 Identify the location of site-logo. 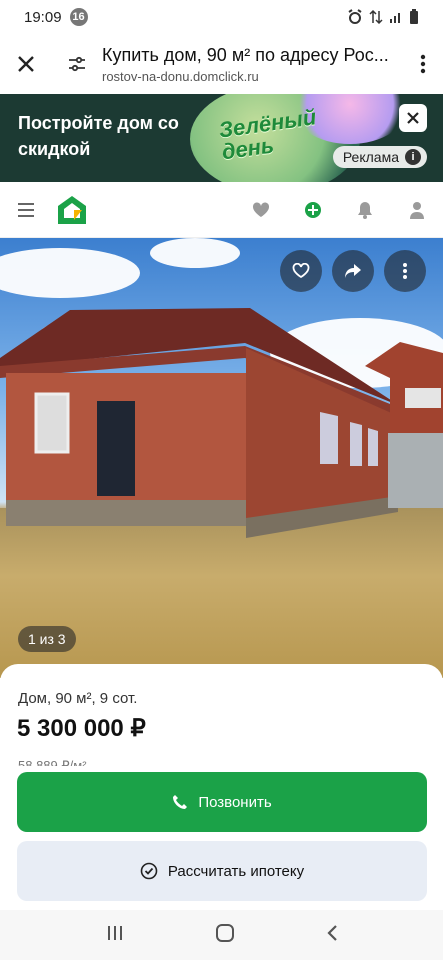
(72, 210).